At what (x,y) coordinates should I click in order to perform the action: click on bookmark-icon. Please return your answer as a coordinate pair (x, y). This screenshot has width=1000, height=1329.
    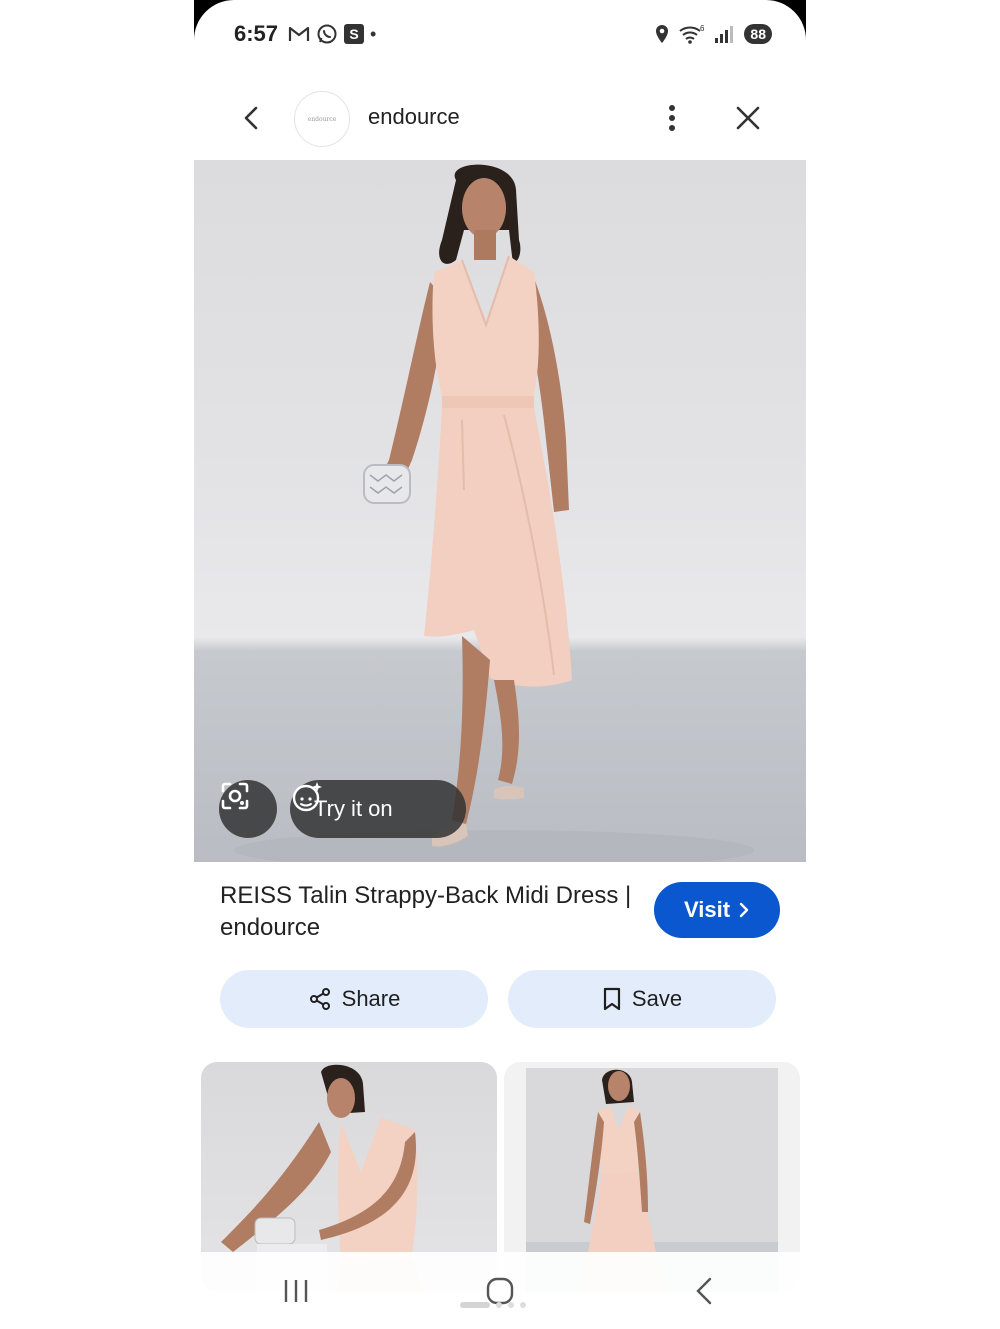
    Looking at the image, I should click on (612, 999).